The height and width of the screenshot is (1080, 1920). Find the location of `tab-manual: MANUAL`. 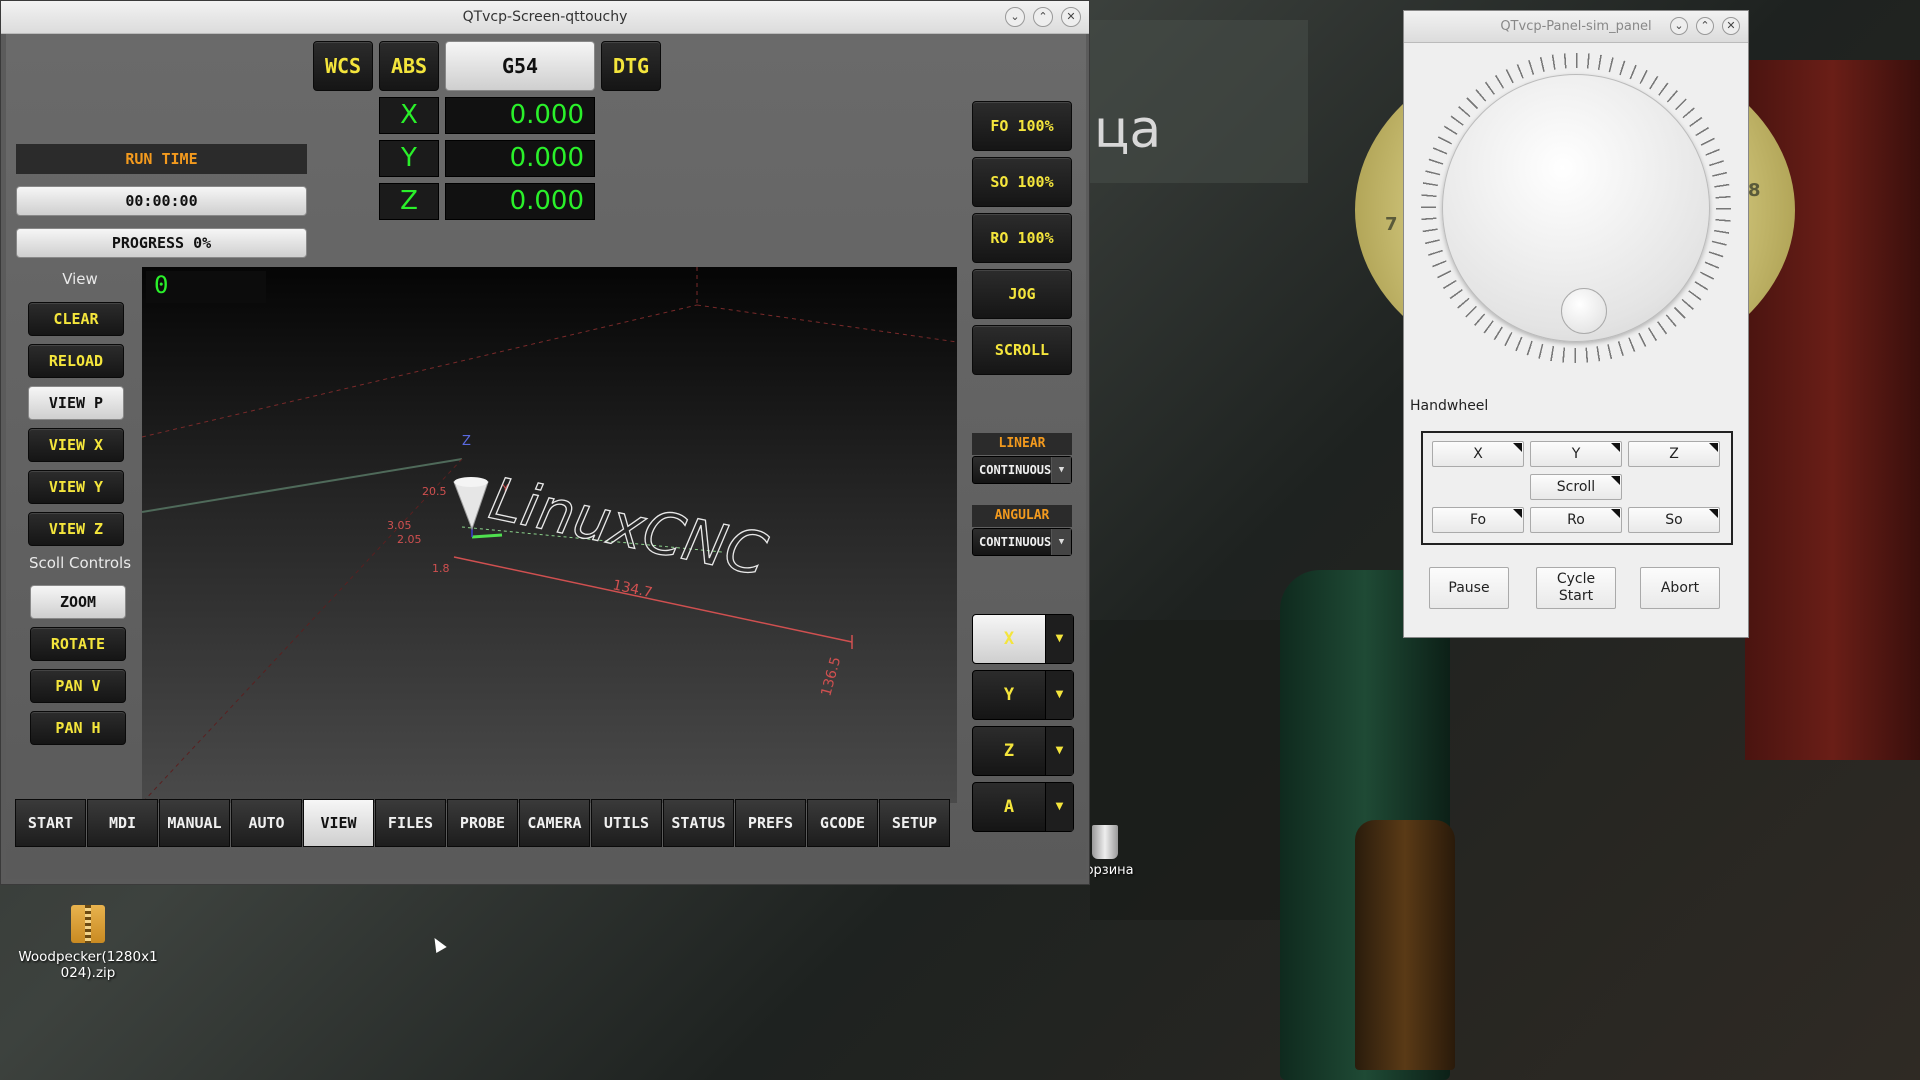

tab-manual: MANUAL is located at coordinates (194, 823).